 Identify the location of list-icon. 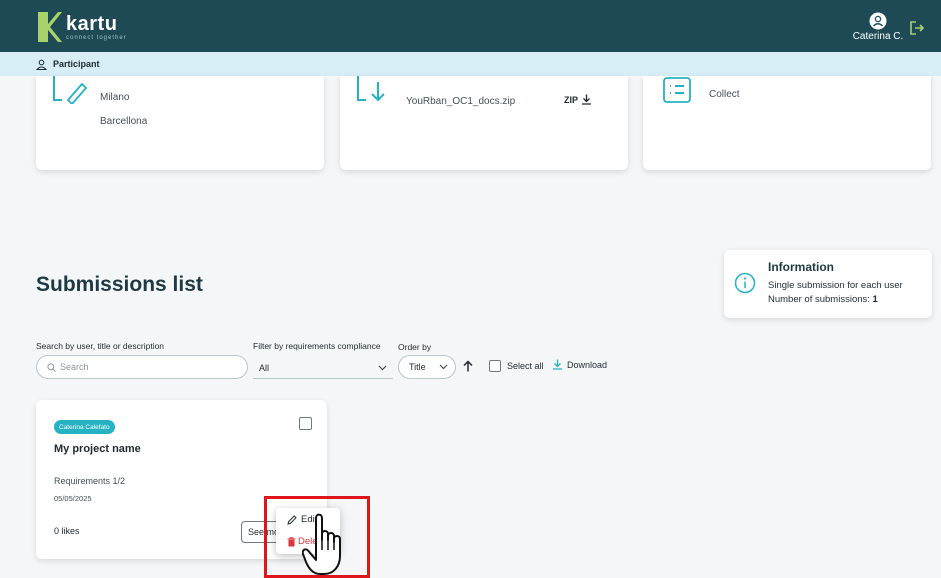
(677, 90).